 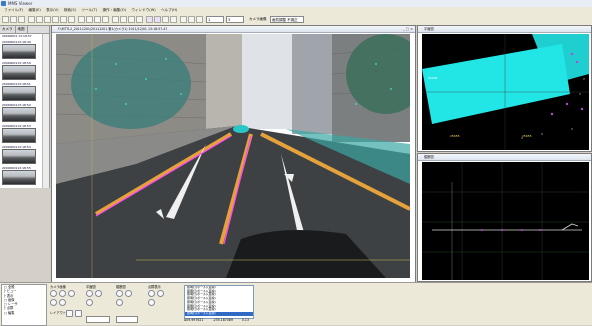 What do you see at coordinates (8, 29) in the screenshot?
I see `tab-camera: カメラ` at bounding box center [8, 29].